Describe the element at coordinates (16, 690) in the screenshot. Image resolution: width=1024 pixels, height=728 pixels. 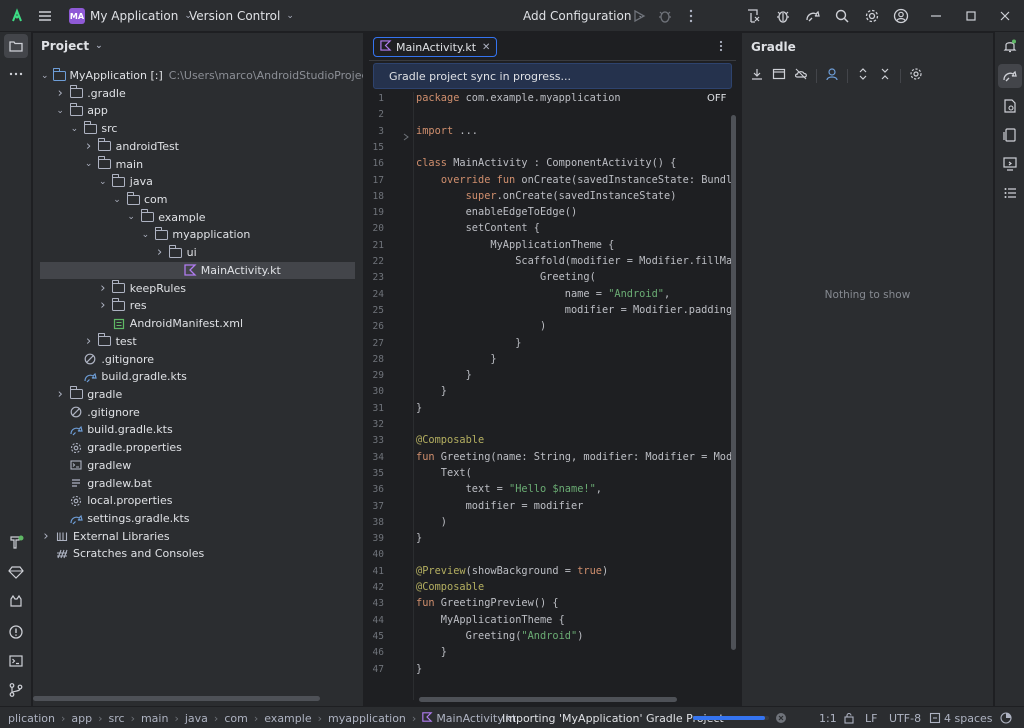
I see `version-control-icon` at that location.